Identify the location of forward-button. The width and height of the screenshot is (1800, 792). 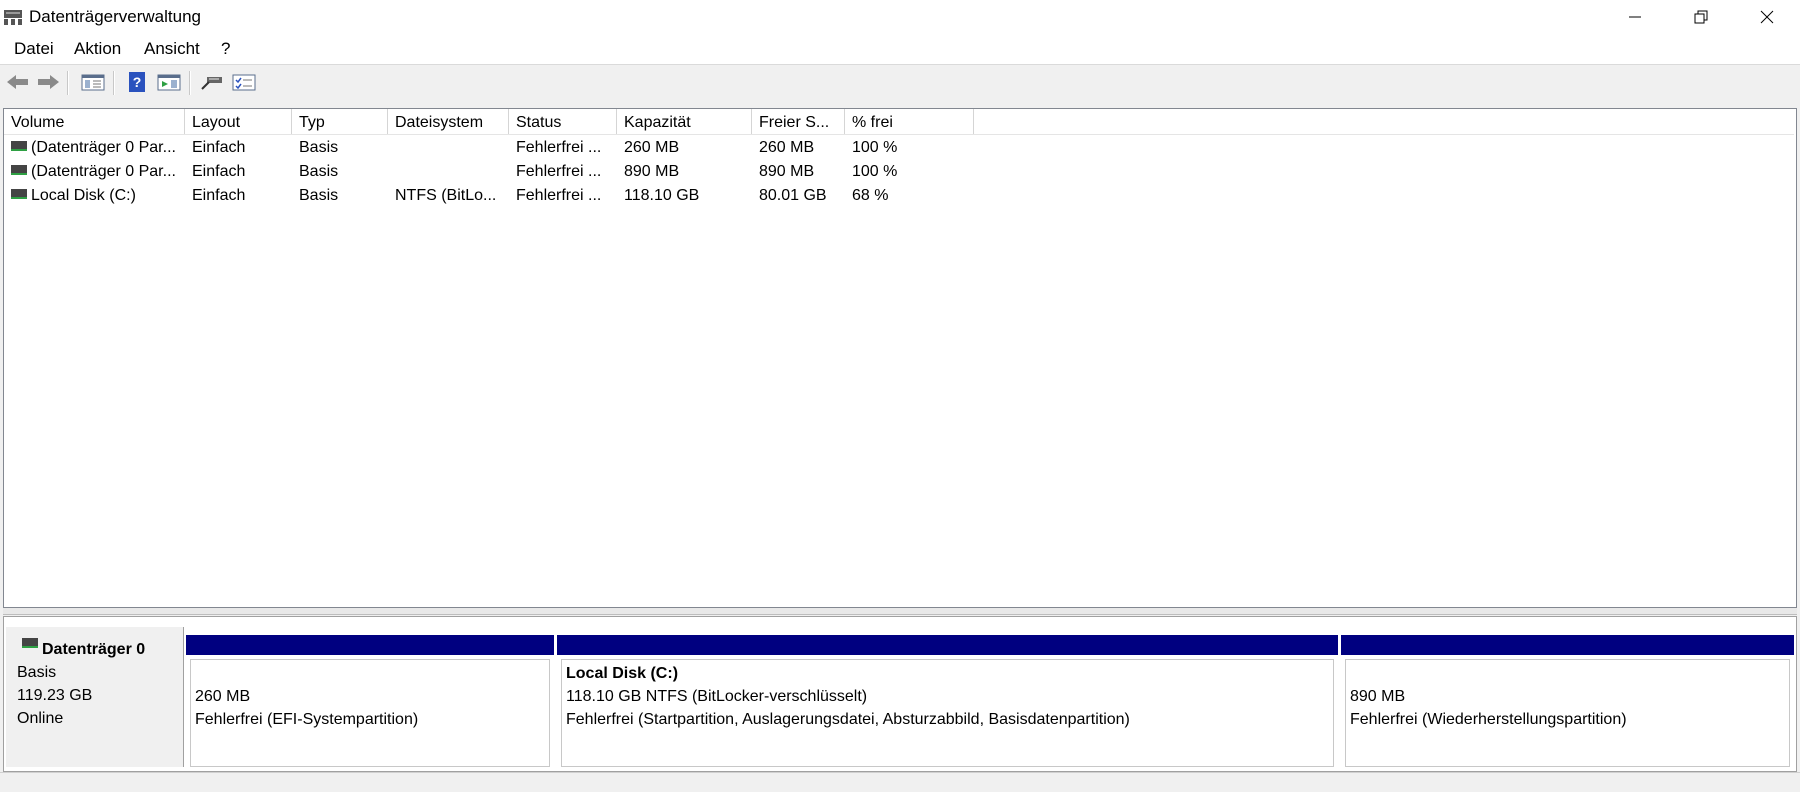
(48, 82).